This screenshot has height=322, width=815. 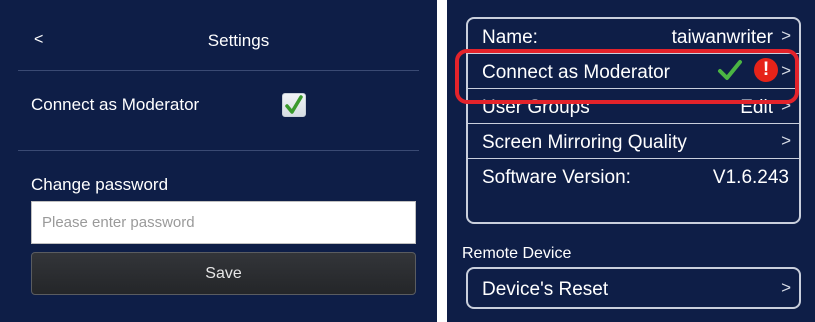 What do you see at coordinates (223, 222) in the screenshot?
I see `password-input` at bounding box center [223, 222].